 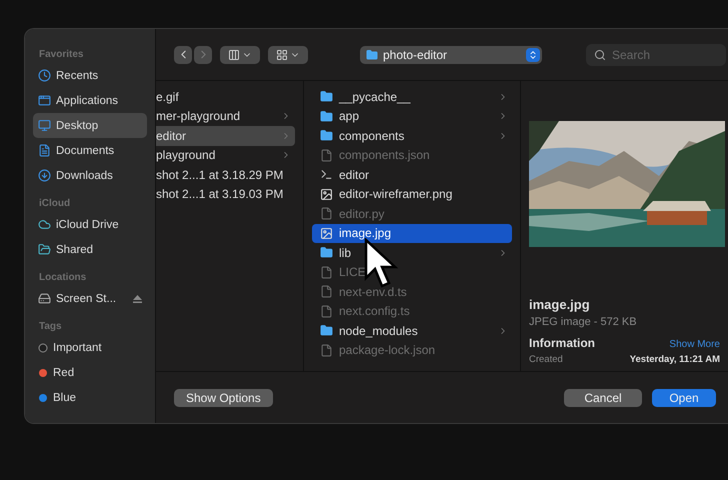 What do you see at coordinates (412, 233) in the screenshot?
I see `file-row: image.jpg` at bounding box center [412, 233].